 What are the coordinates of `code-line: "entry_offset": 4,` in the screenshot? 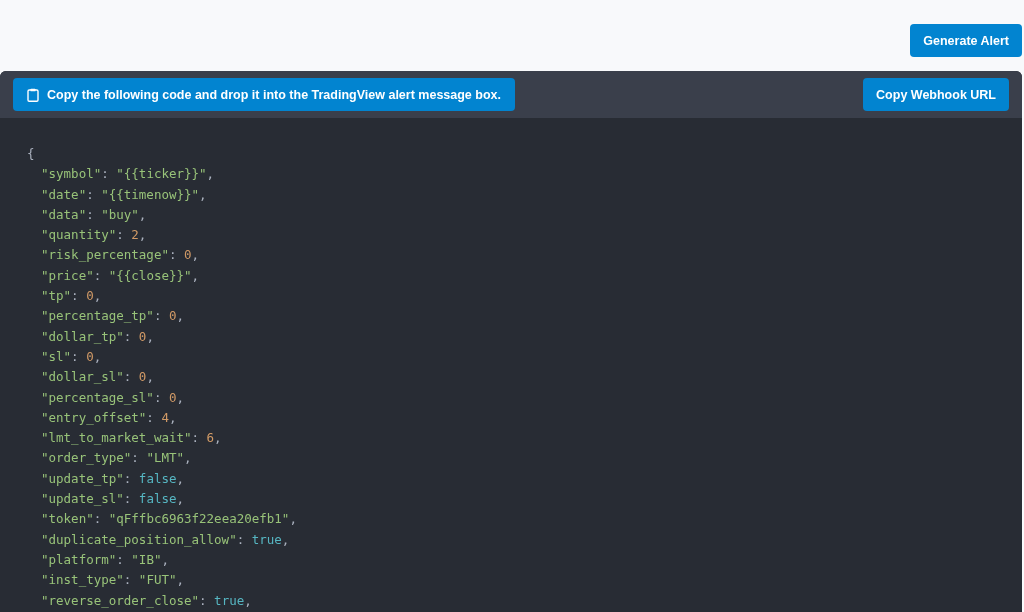 It's located at (108, 417).